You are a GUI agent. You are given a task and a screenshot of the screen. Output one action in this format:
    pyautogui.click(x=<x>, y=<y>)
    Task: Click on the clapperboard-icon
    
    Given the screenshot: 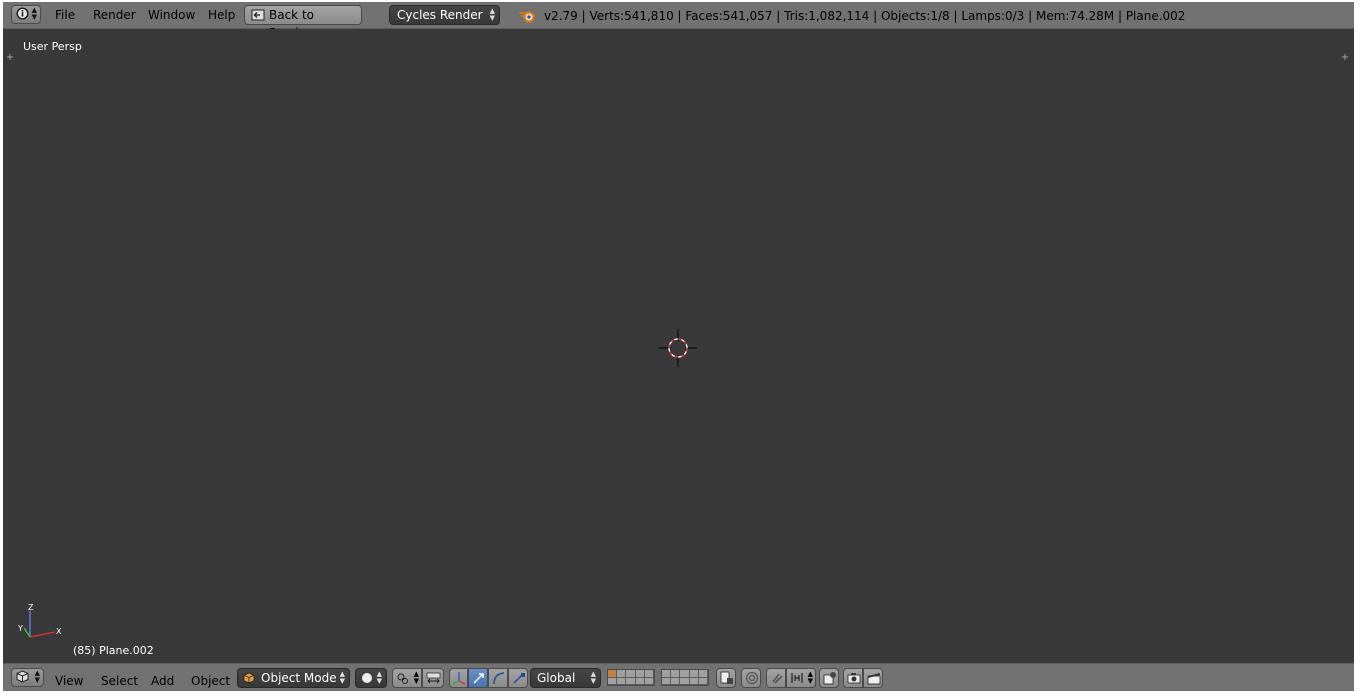 What is the action you would take?
    pyautogui.click(x=874, y=679)
    